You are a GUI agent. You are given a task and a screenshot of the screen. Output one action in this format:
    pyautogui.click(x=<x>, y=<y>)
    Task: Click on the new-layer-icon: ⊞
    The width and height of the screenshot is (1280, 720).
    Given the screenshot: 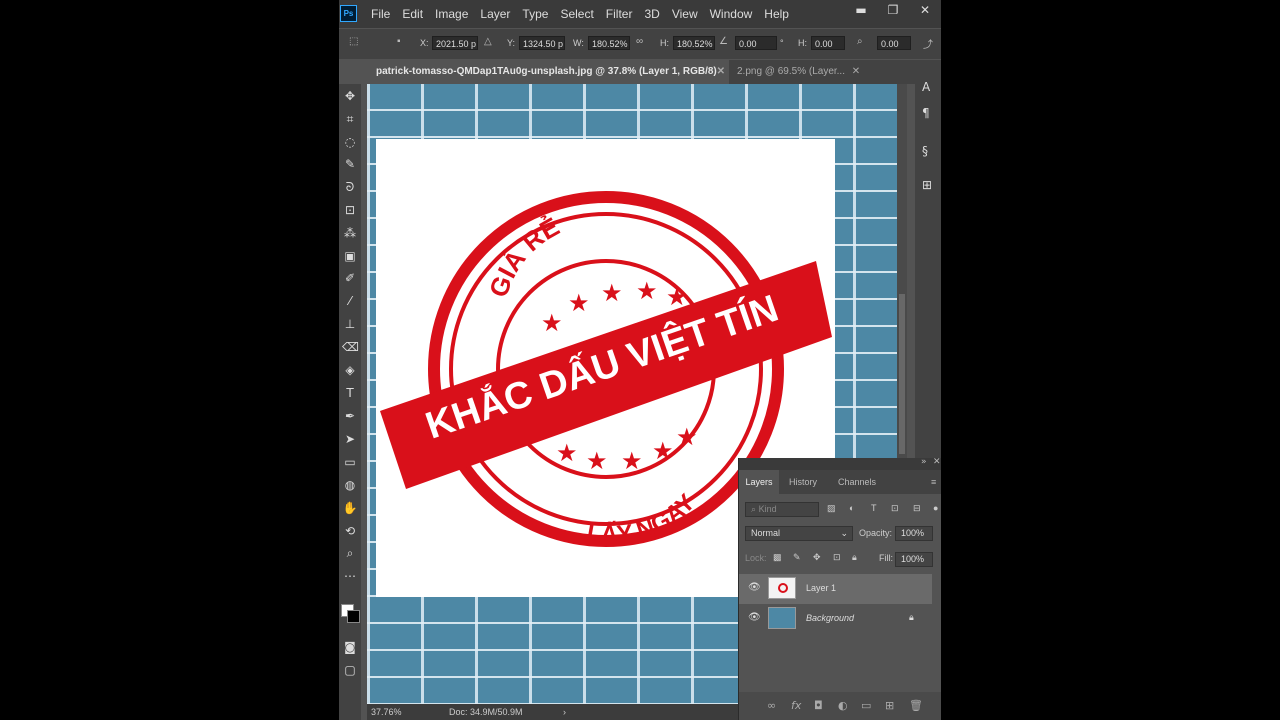 What is the action you would take?
    pyautogui.click(x=889, y=705)
    